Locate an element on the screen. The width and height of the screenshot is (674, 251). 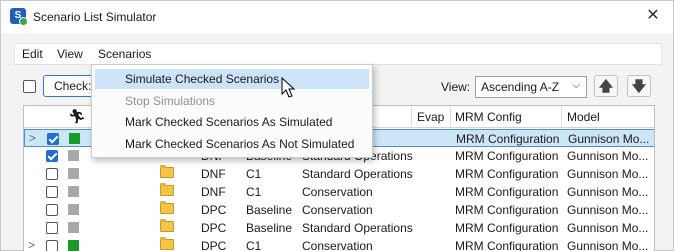
menu-mark-not-simulated: Mark Checked Scenarios As Not Simulated is located at coordinates (232, 144).